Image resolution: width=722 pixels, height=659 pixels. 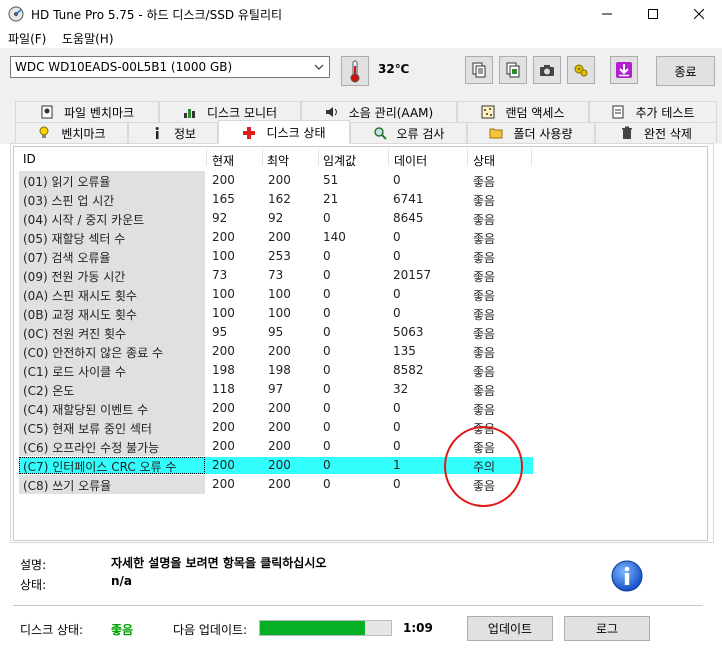 I want to click on tab-erase: 완전 삭제, so click(x=656, y=132).